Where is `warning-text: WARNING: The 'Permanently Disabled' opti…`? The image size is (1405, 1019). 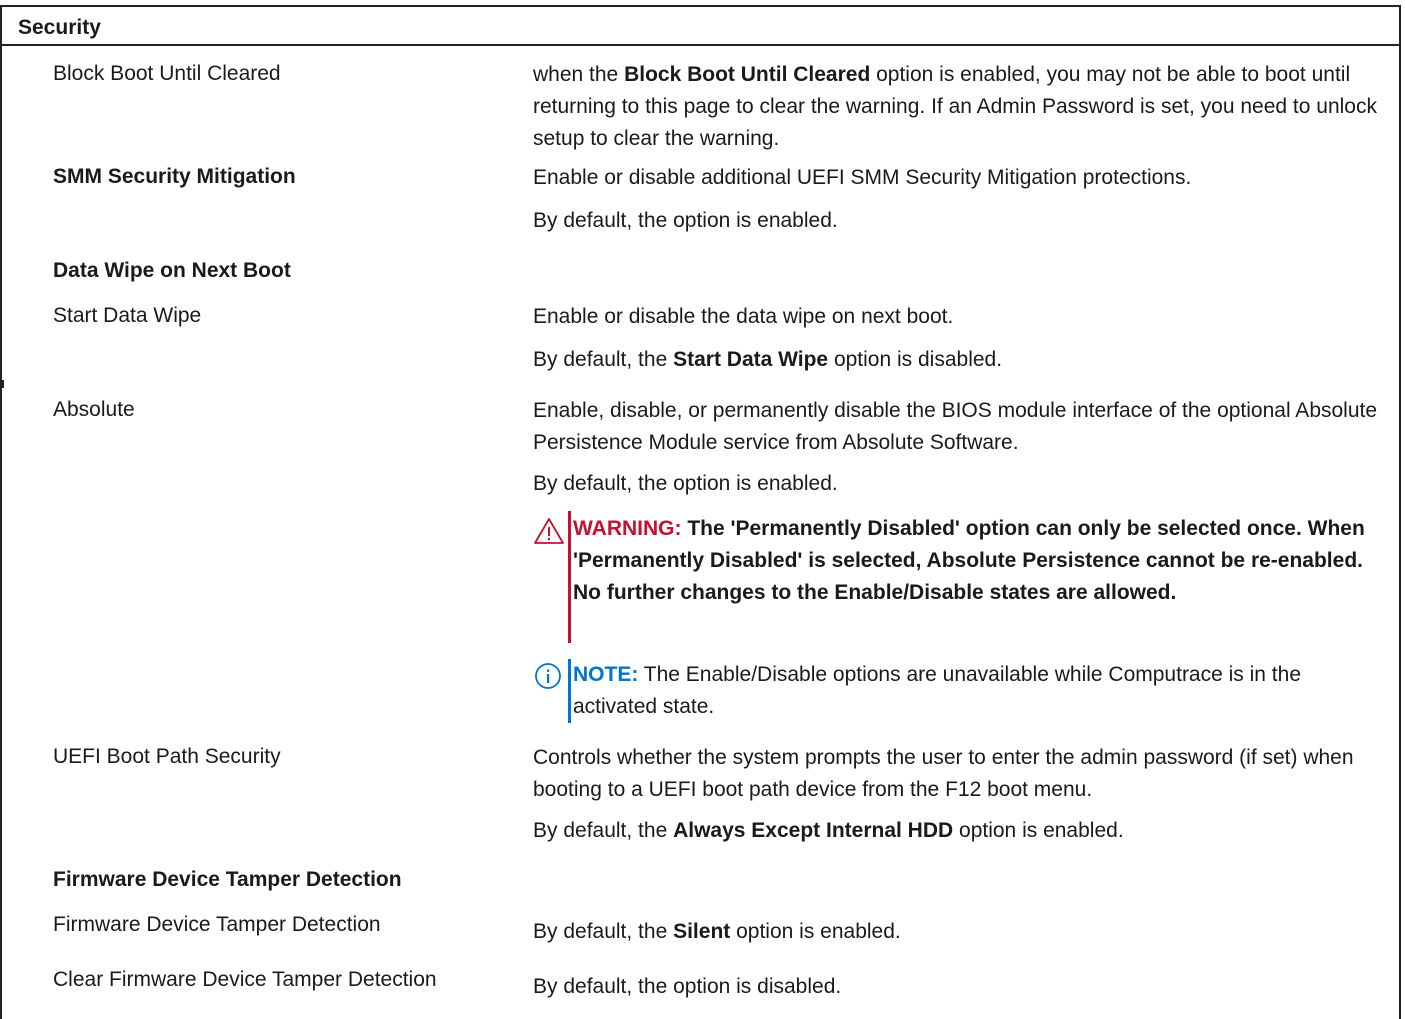 warning-text: WARNING: The 'Permanently Disabled' opti… is located at coordinates (969, 560).